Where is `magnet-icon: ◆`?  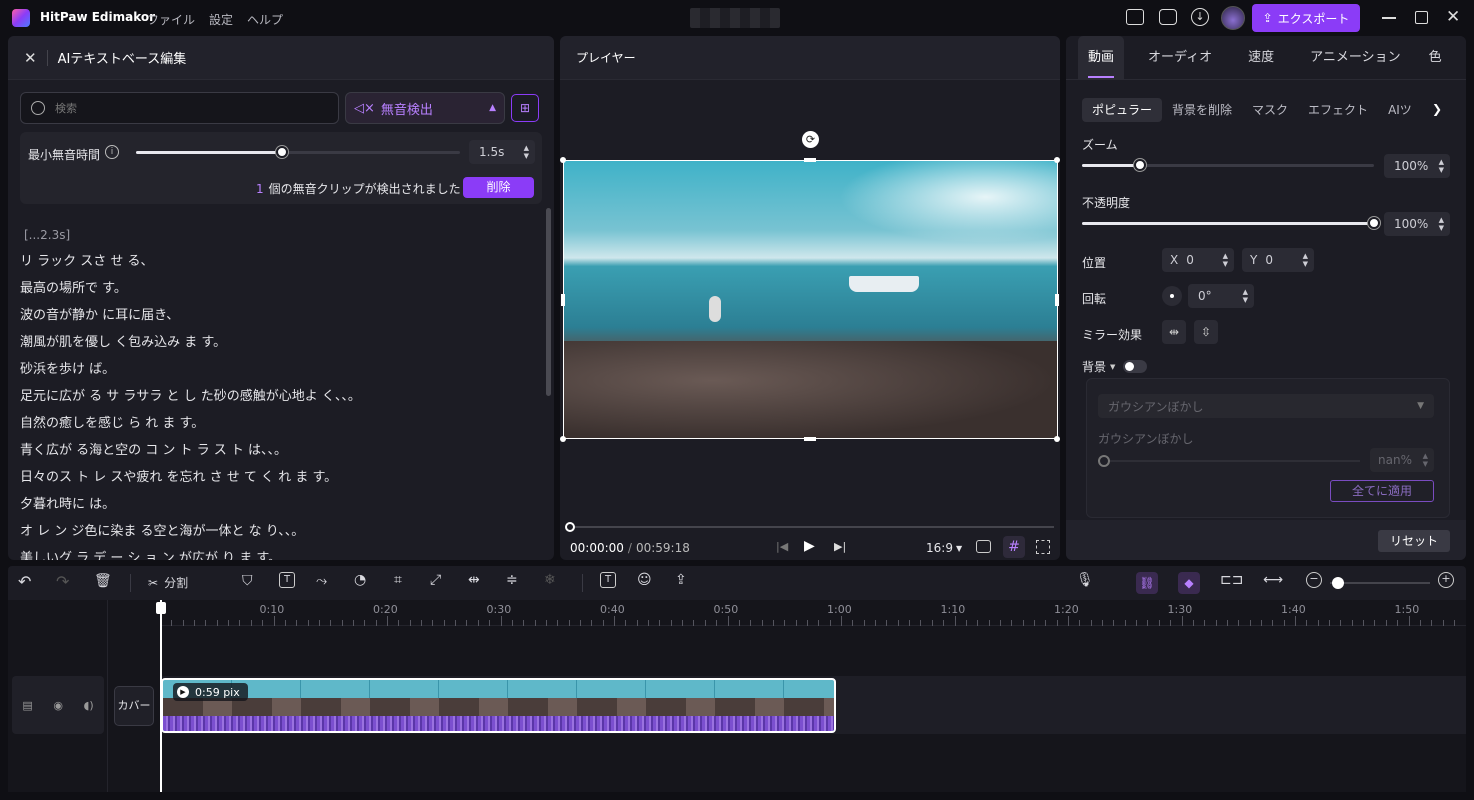
magnet-icon: ◆ is located at coordinates (1189, 583).